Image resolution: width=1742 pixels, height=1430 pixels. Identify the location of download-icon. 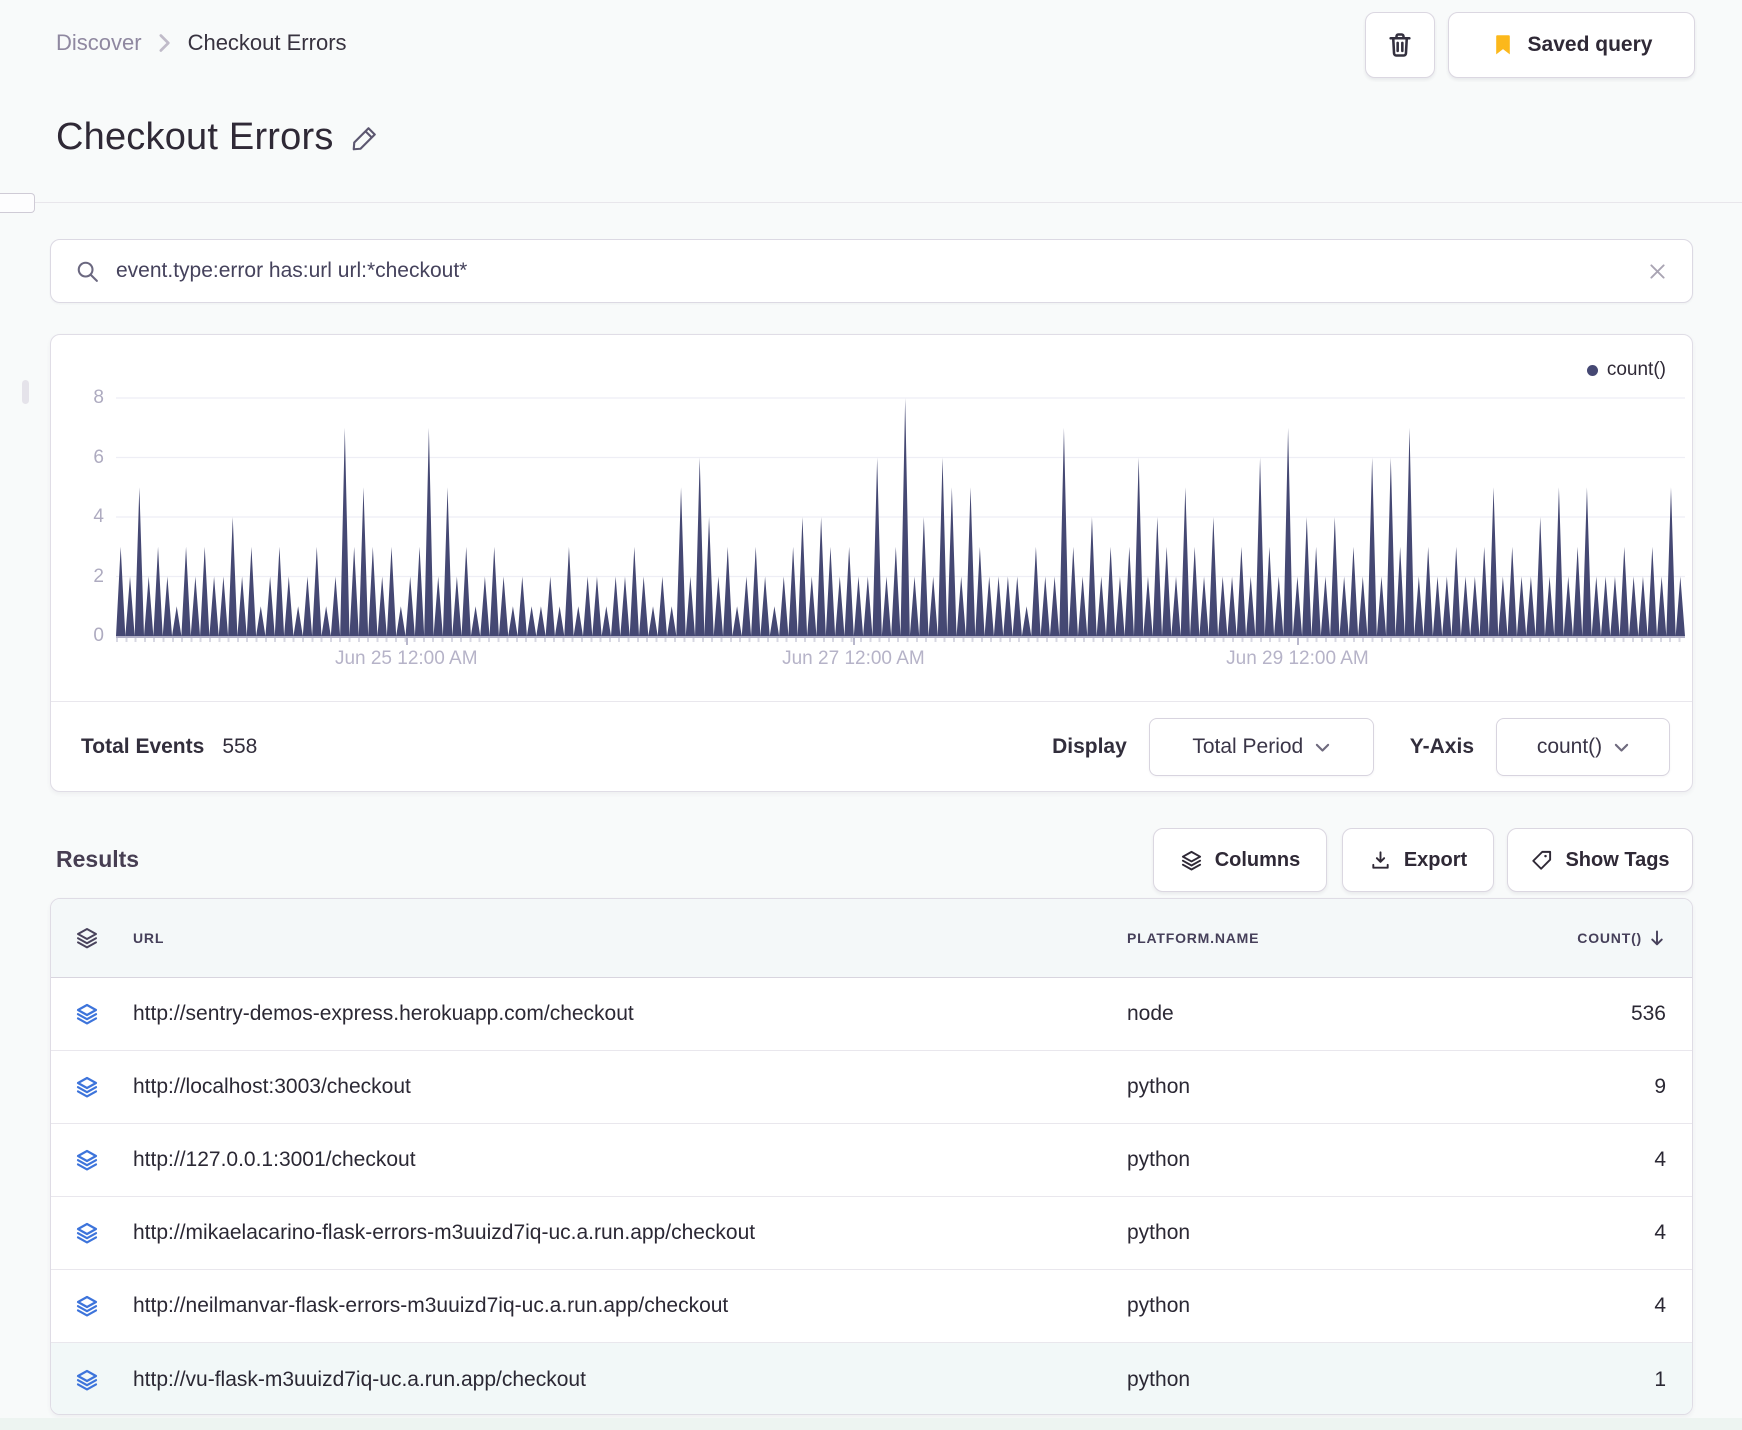
(1380, 860).